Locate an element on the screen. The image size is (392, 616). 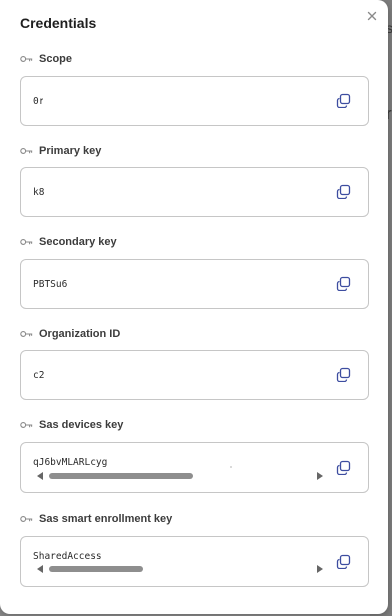
sas-devices-key-label: Sas devices key is located at coordinates (81, 425).